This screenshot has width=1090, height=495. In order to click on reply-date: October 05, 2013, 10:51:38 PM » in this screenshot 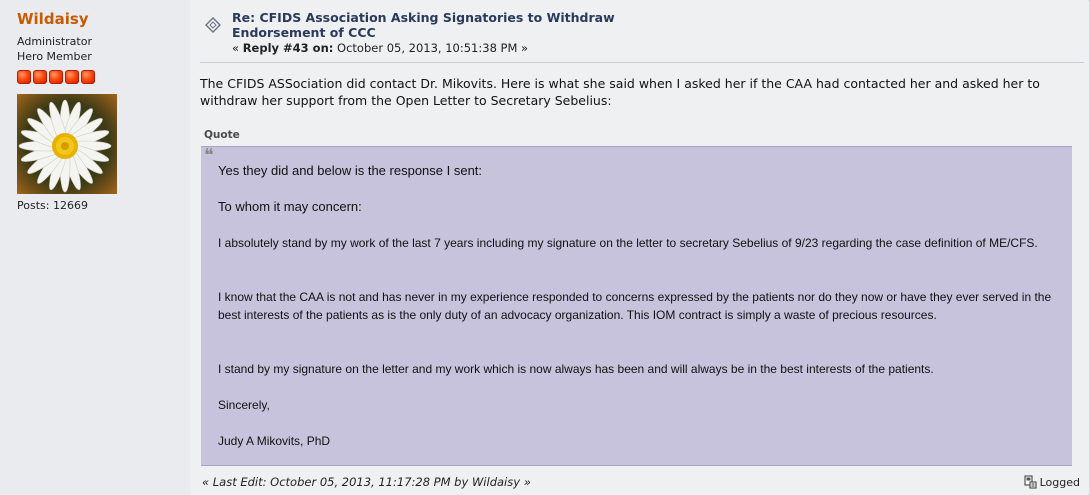, I will do `click(431, 48)`.